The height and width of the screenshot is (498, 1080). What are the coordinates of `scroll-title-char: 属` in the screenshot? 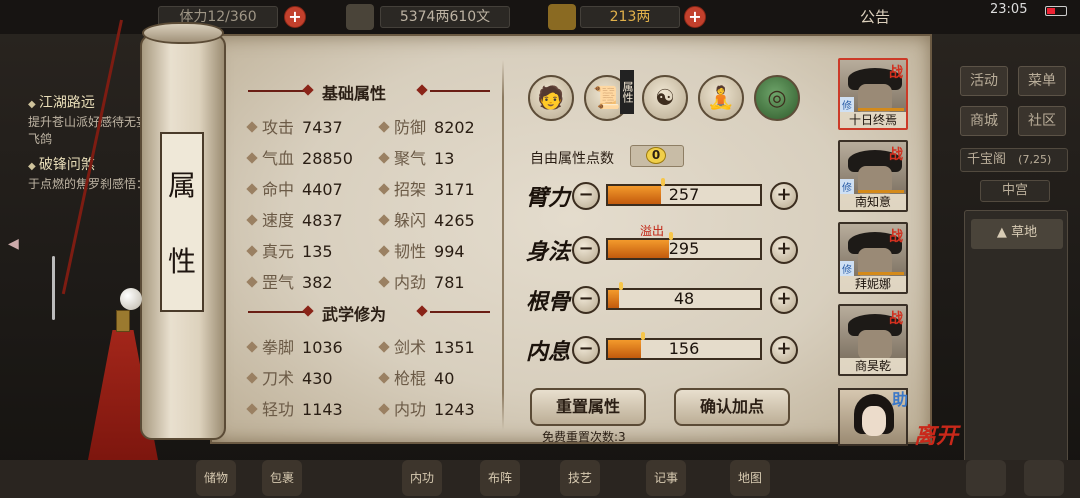 It's located at (181, 185).